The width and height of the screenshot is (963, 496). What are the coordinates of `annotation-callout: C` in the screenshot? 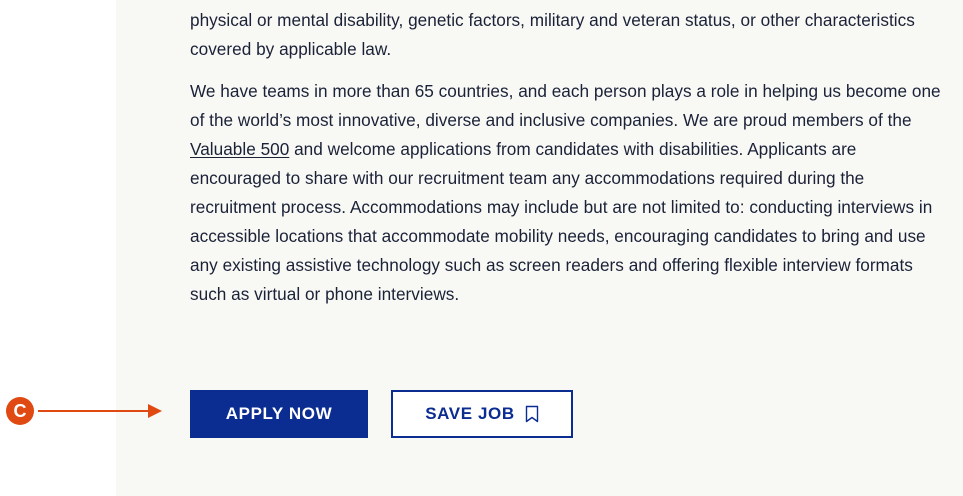 It's located at (86, 411).